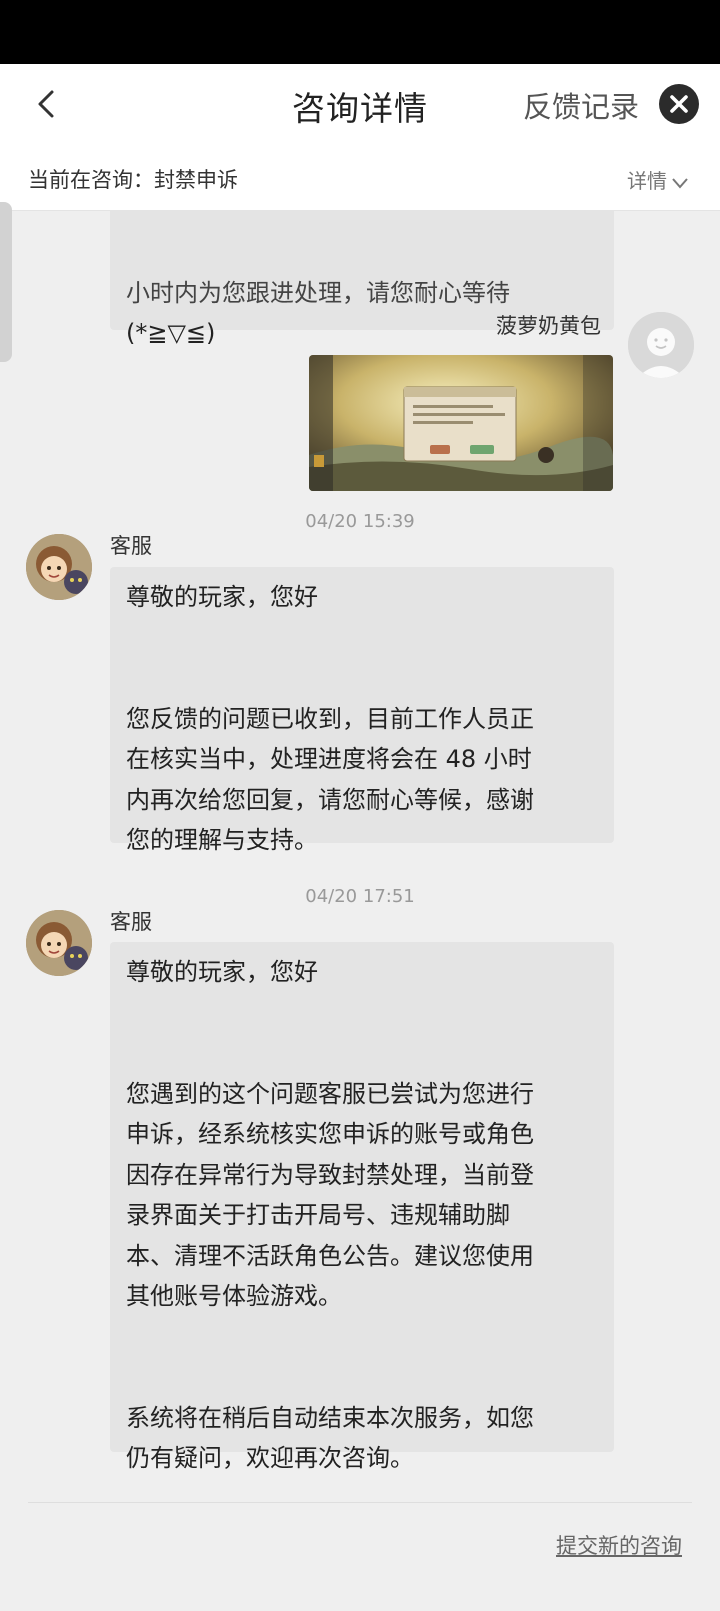 The image size is (720, 1611). What do you see at coordinates (171, 333) in the screenshot?
I see `message-emoticon: (*≧▽≦)` at bounding box center [171, 333].